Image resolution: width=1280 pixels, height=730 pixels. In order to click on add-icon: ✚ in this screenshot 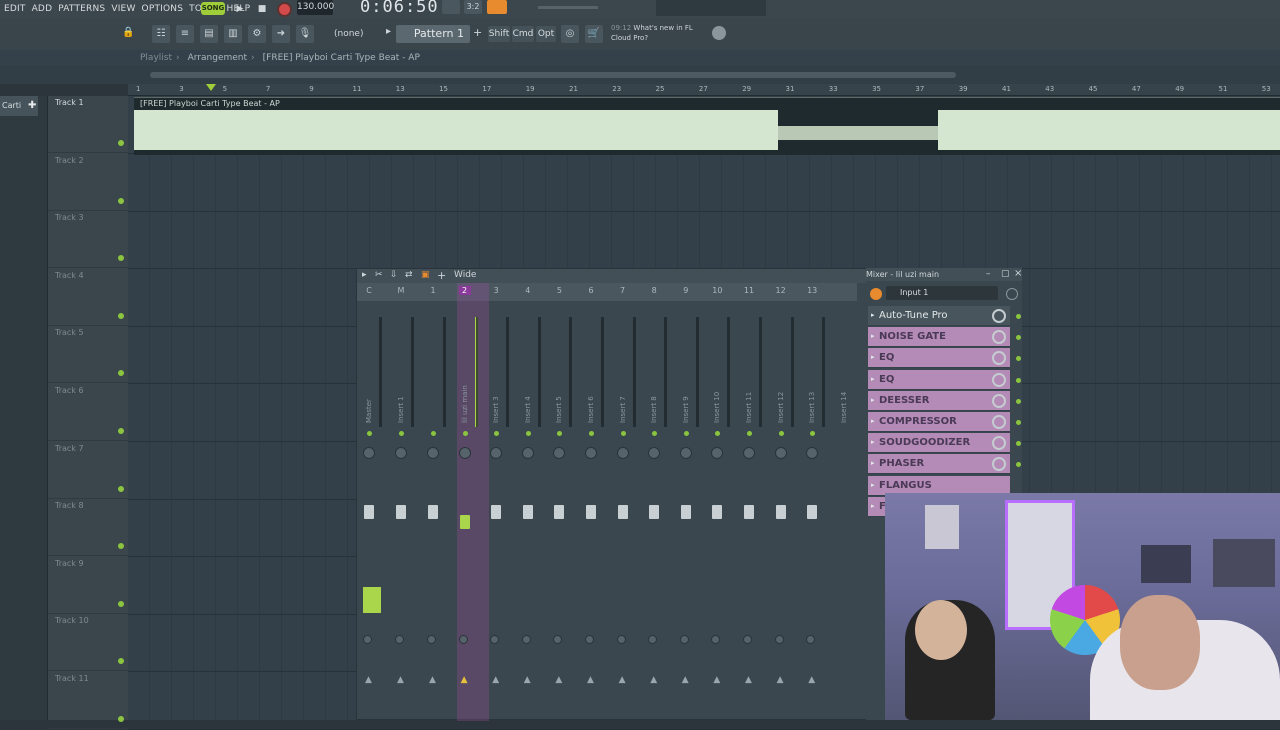, I will do `click(32, 105)`.